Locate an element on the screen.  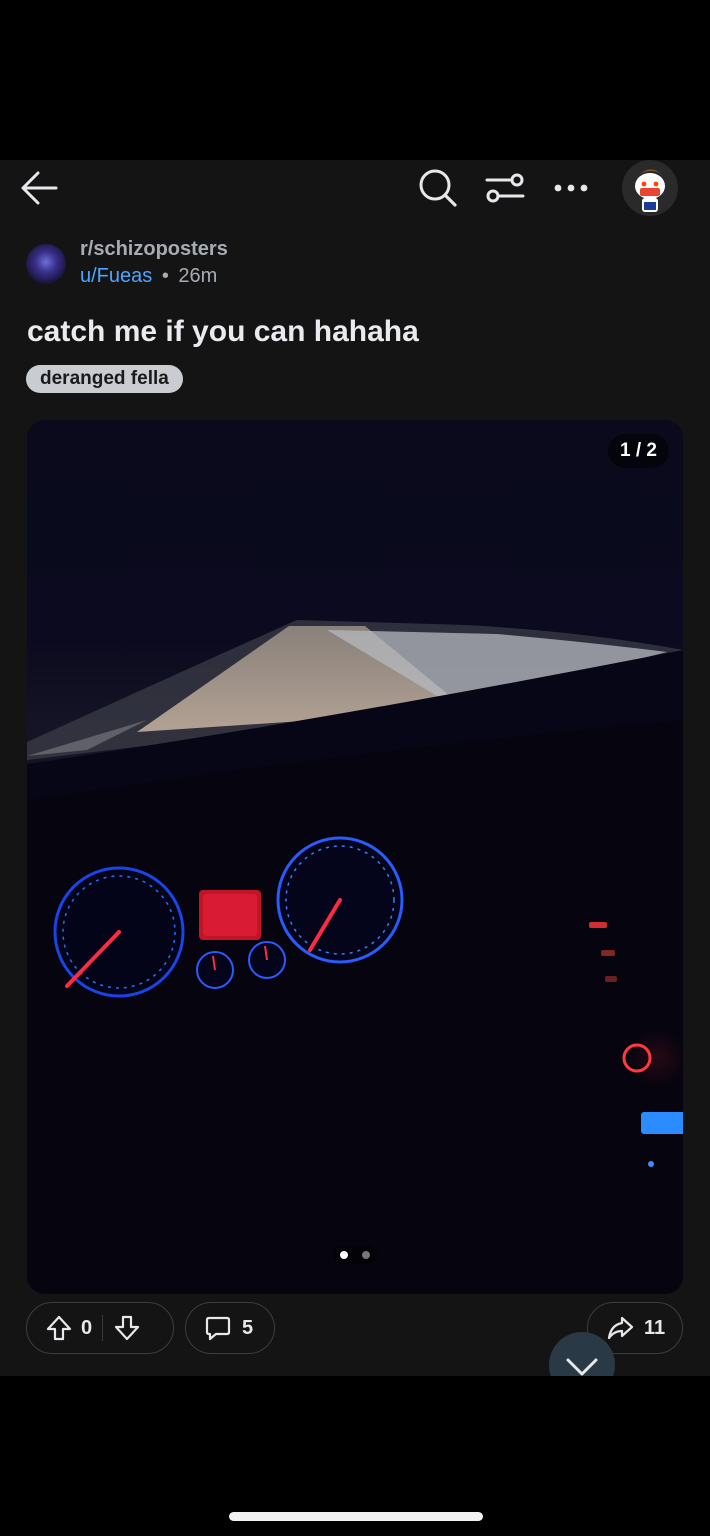
post-meta: u/Fueas • 26m is located at coordinates (148, 276).